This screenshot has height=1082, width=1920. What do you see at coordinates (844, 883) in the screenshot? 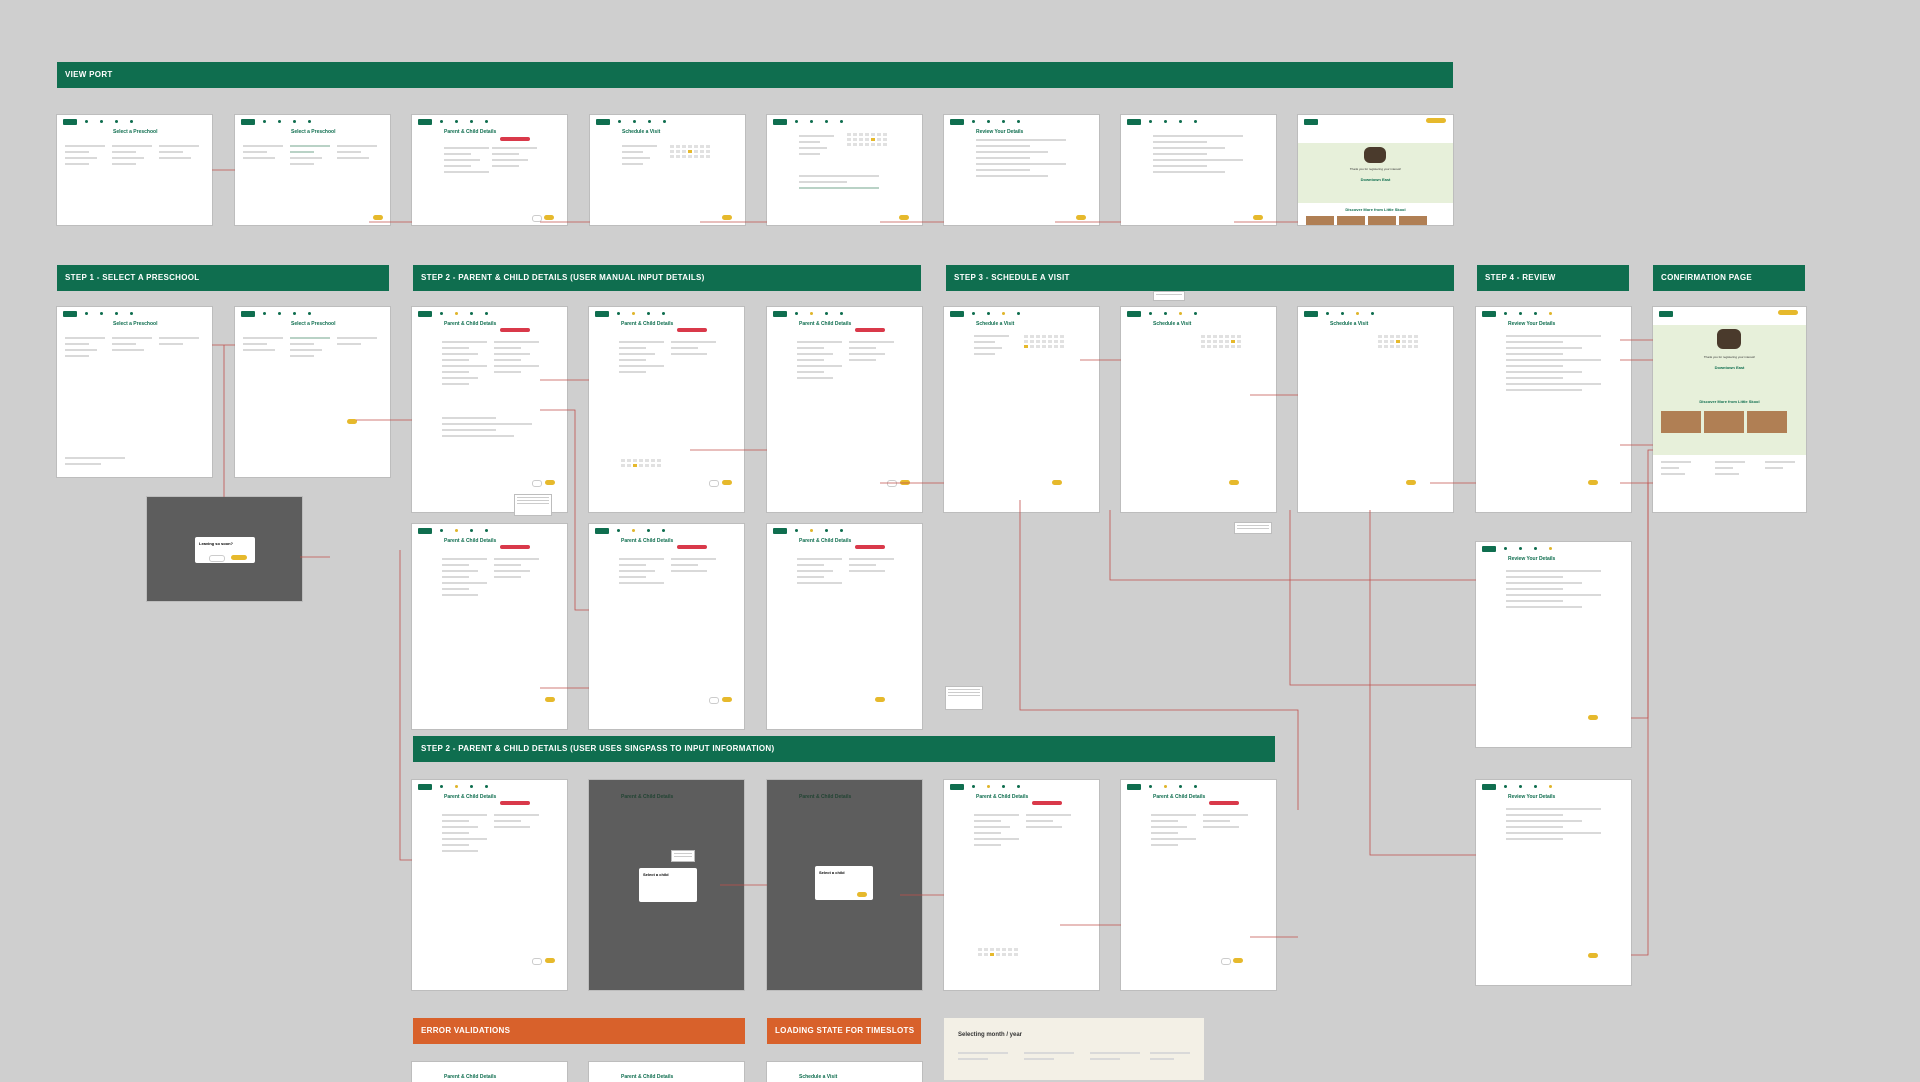
I see `select-child-modal: Select a child` at bounding box center [844, 883].